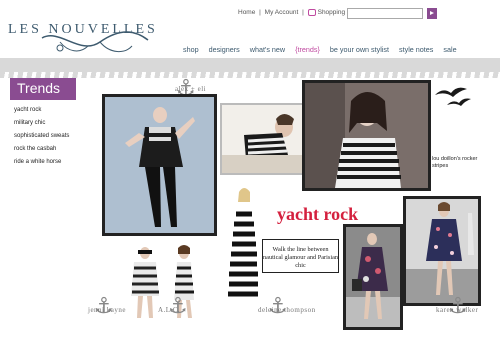 The height and width of the screenshot is (343, 500). Describe the element at coordinates (455, 162) in the screenshot. I see `lou-doillon-caption: lou doillon's rocker stripes` at that location.